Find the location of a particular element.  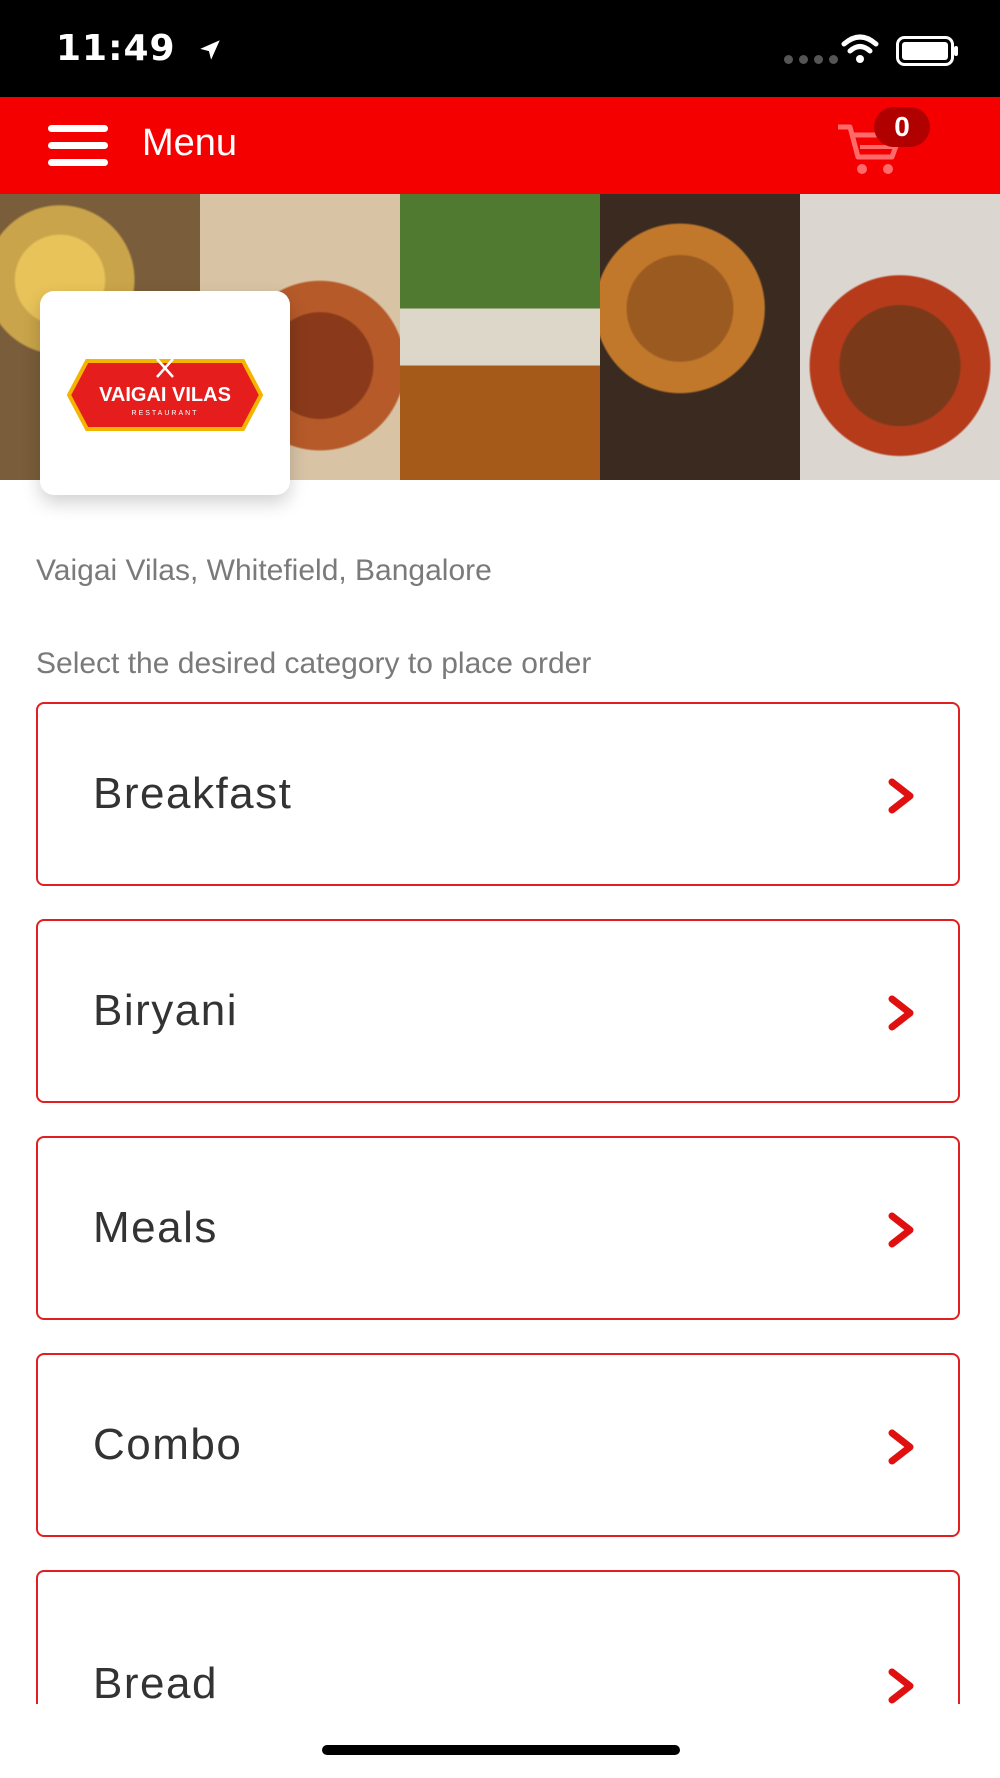

category-biryani: Biryani is located at coordinates (498, 1011).